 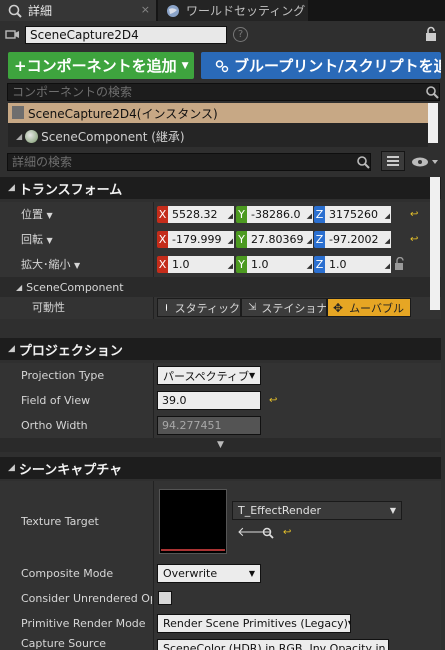 I want to click on tab-bar: 詳細 × ワールドセッティング, so click(x=222, y=10).